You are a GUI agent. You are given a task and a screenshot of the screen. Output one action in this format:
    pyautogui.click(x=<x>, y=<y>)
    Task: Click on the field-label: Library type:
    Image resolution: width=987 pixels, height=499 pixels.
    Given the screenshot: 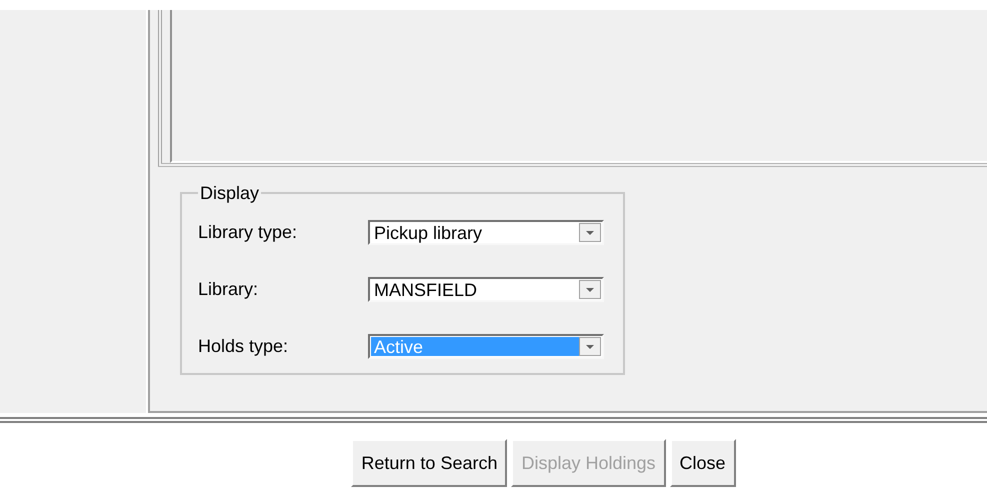 What is the action you would take?
    pyautogui.click(x=248, y=232)
    